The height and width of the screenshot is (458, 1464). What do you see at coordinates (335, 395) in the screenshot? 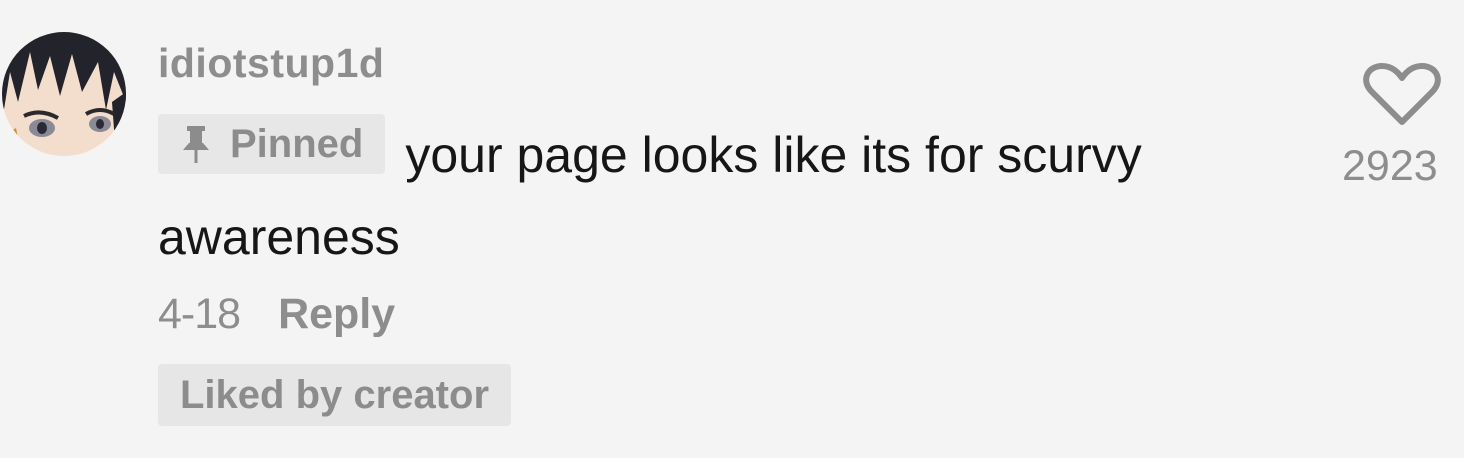
I see `liked-by-creator-badge: Liked by creator` at bounding box center [335, 395].